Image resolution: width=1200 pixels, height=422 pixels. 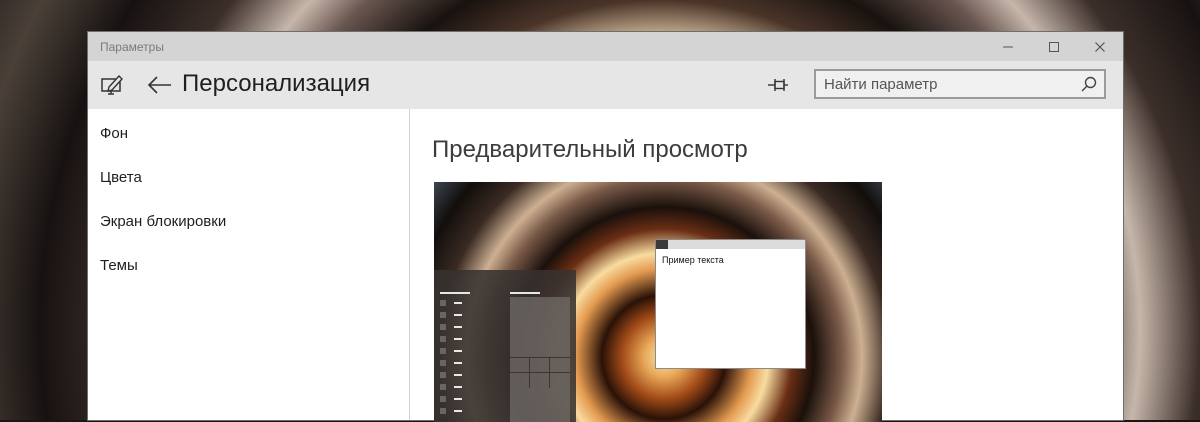 I want to click on caption-buttons, so click(x=1054, y=46).